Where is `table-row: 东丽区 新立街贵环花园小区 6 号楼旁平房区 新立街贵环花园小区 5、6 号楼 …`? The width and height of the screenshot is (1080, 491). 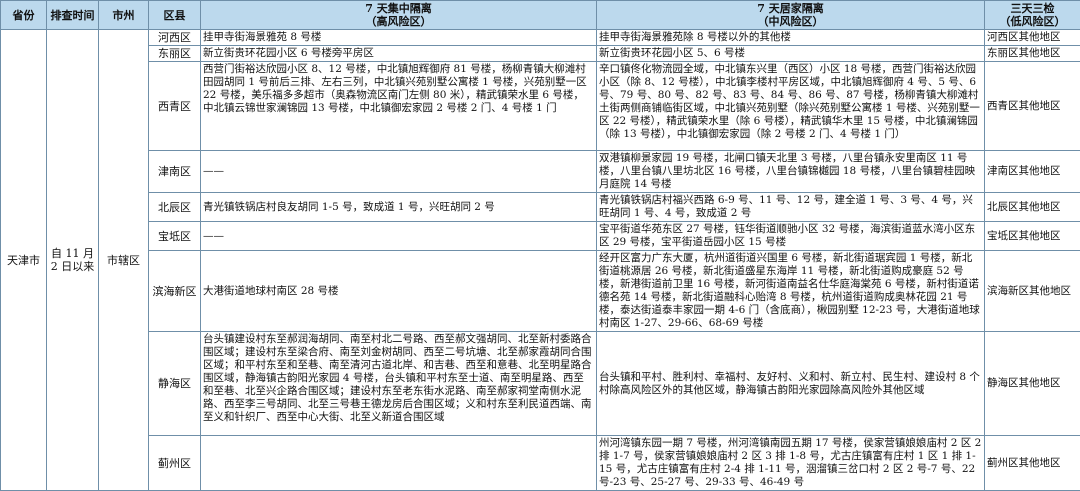 table-row: 东丽区 新立街贵环花园小区 6 号楼旁平房区 新立街贵环花园小区 5、6 号楼 … is located at coordinates (540, 54).